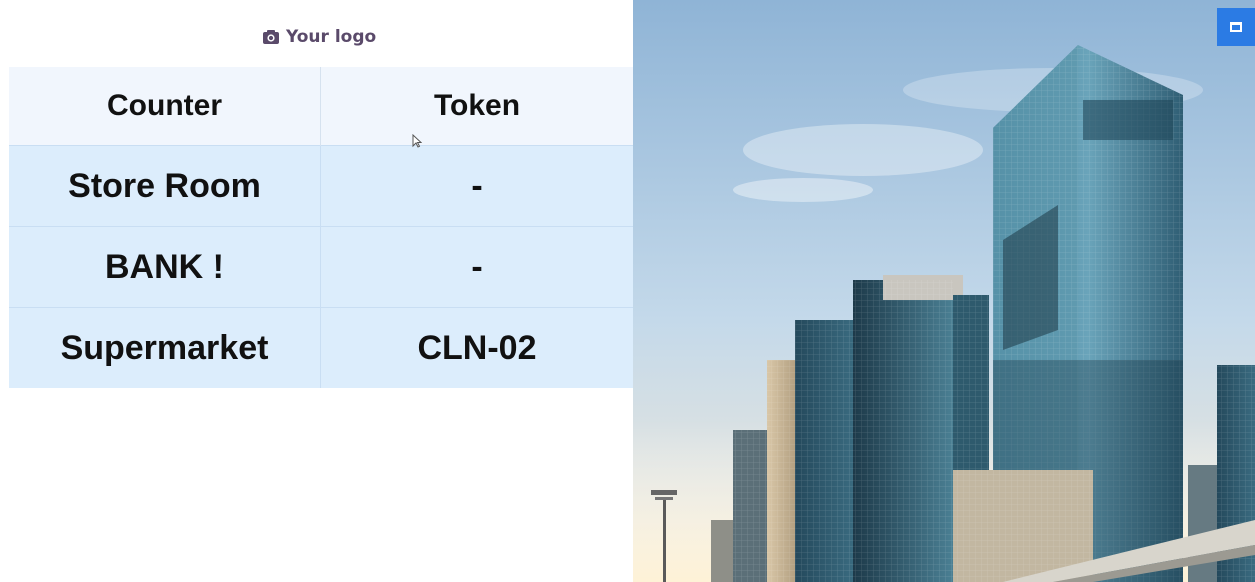 This screenshot has height=582, width=1255. I want to click on logo: Your logo, so click(319, 37).